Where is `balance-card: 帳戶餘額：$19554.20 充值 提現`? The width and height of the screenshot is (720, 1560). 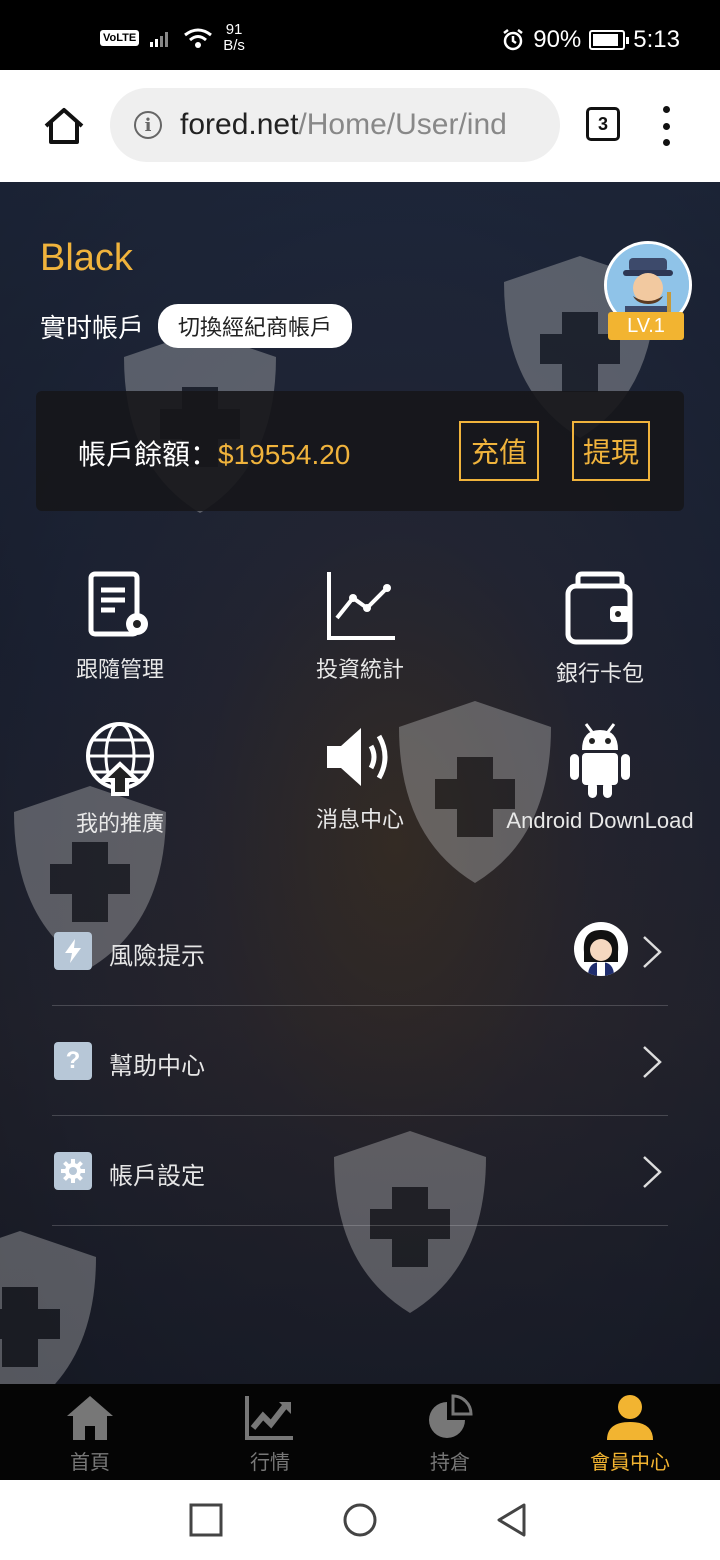
balance-card: 帳戶餘額：$19554.20 充值 提現 is located at coordinates (360, 451).